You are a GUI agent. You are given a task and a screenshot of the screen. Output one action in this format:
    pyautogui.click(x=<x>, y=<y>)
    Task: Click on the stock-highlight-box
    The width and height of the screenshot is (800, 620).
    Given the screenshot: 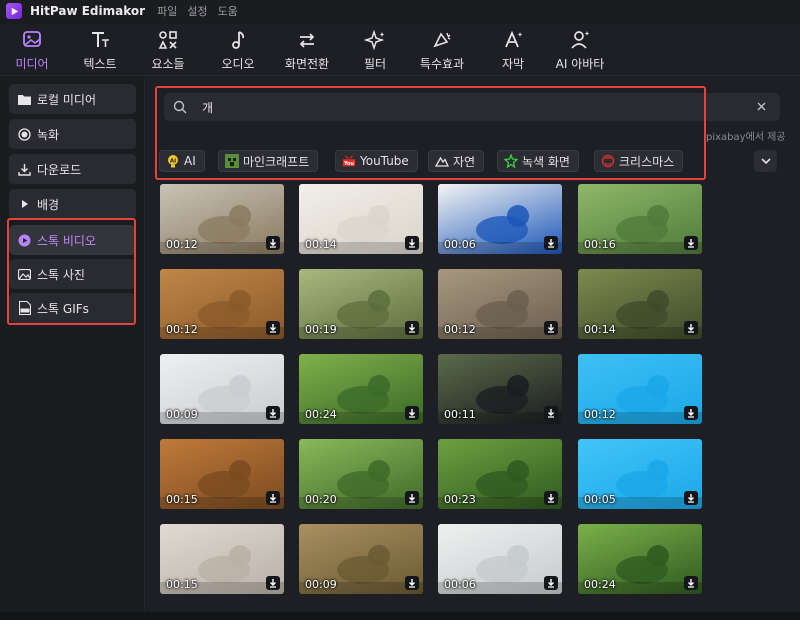 What is the action you would take?
    pyautogui.click(x=71, y=271)
    